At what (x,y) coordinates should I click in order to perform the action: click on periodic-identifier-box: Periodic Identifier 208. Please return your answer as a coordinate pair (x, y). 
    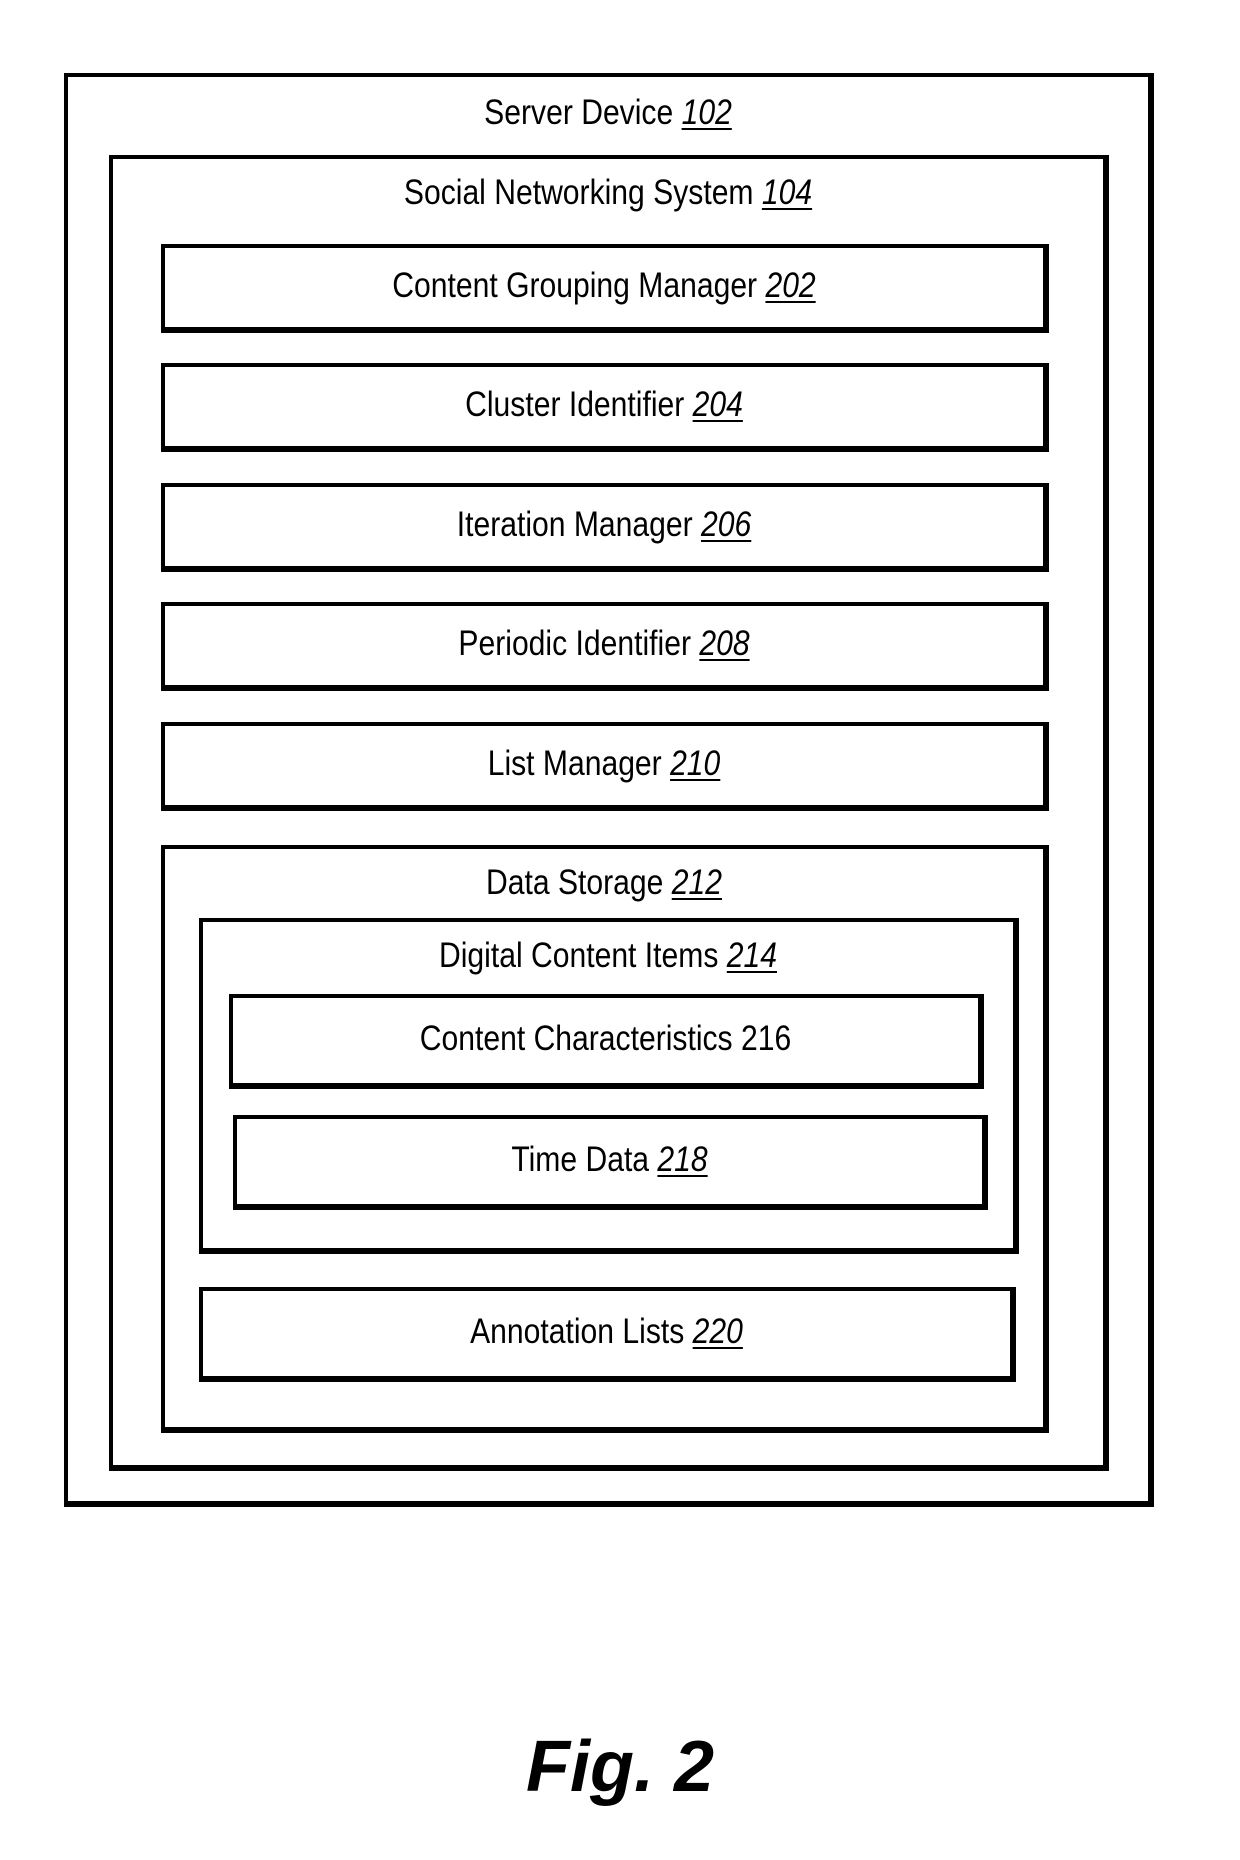
    Looking at the image, I should click on (605, 646).